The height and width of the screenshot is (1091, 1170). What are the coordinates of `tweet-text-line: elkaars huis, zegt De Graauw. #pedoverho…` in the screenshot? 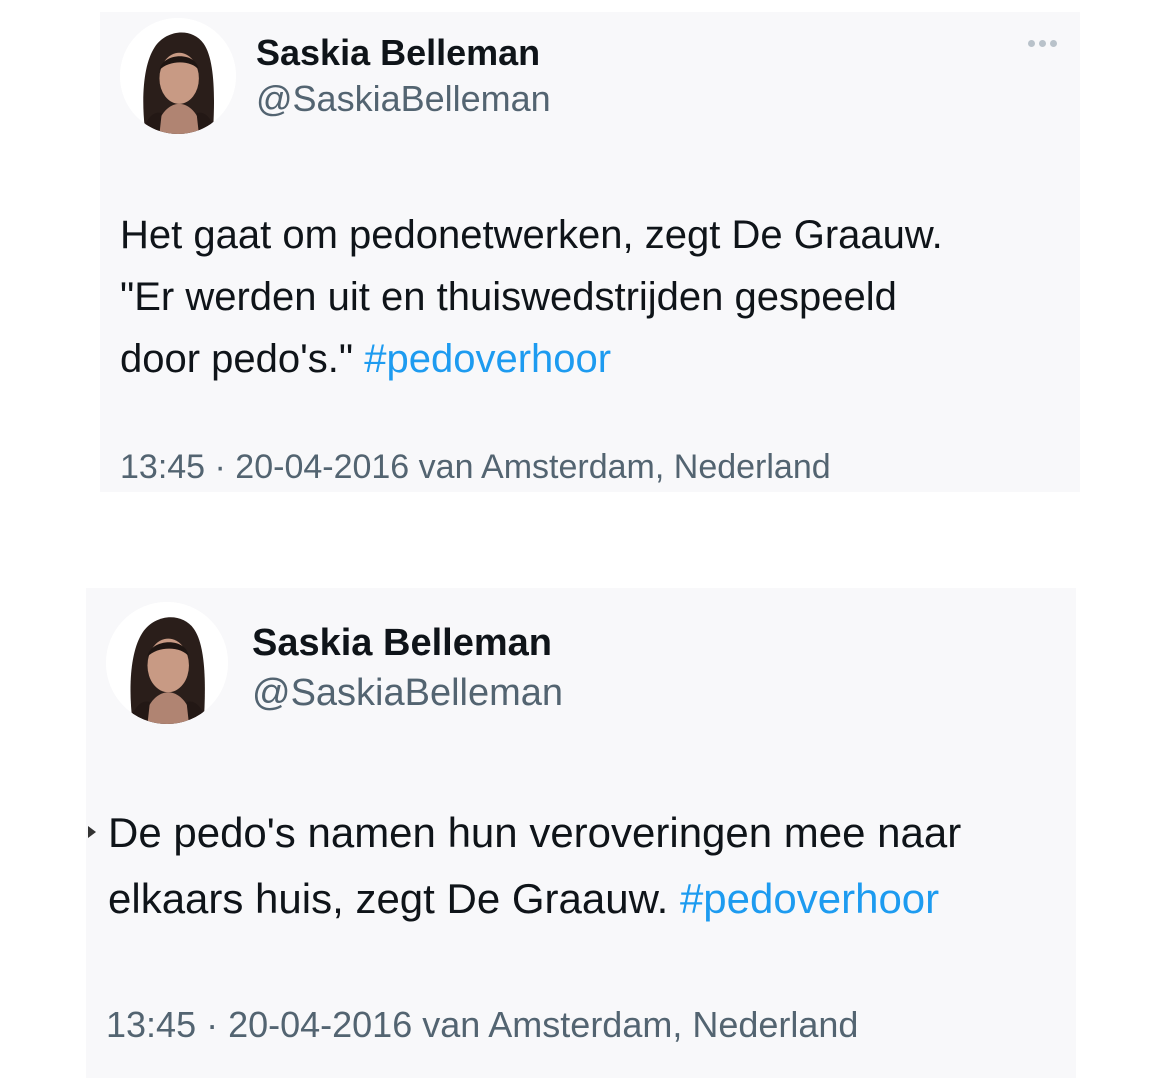 It's located at (534, 899).